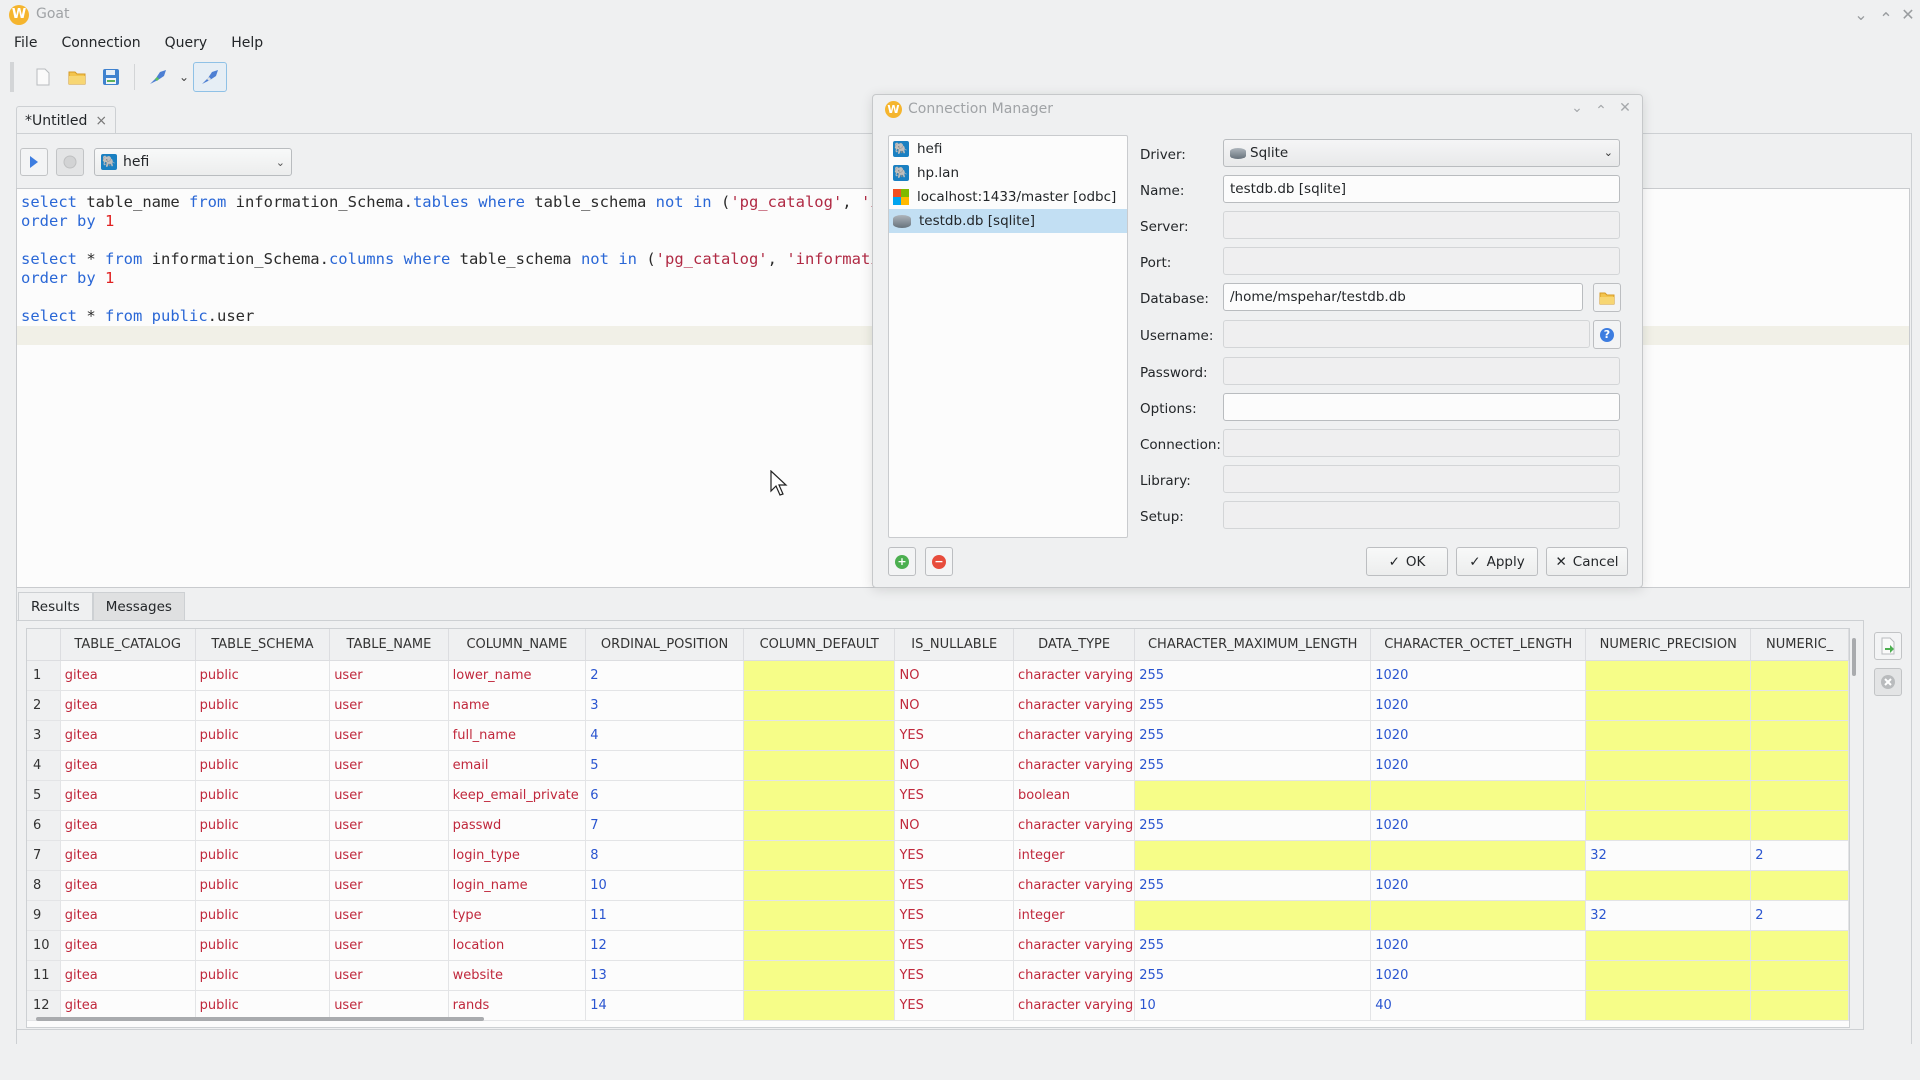  Describe the element at coordinates (184, 44) in the screenshot. I see `menu-query: Query` at that location.